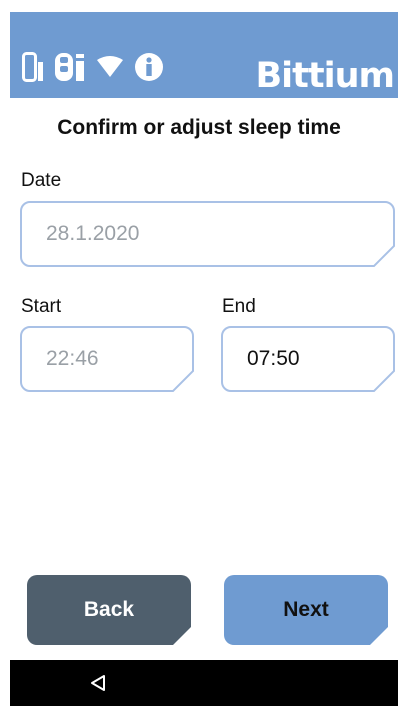  What do you see at coordinates (98, 685) in the screenshot?
I see `triangle-back-icon` at bounding box center [98, 685].